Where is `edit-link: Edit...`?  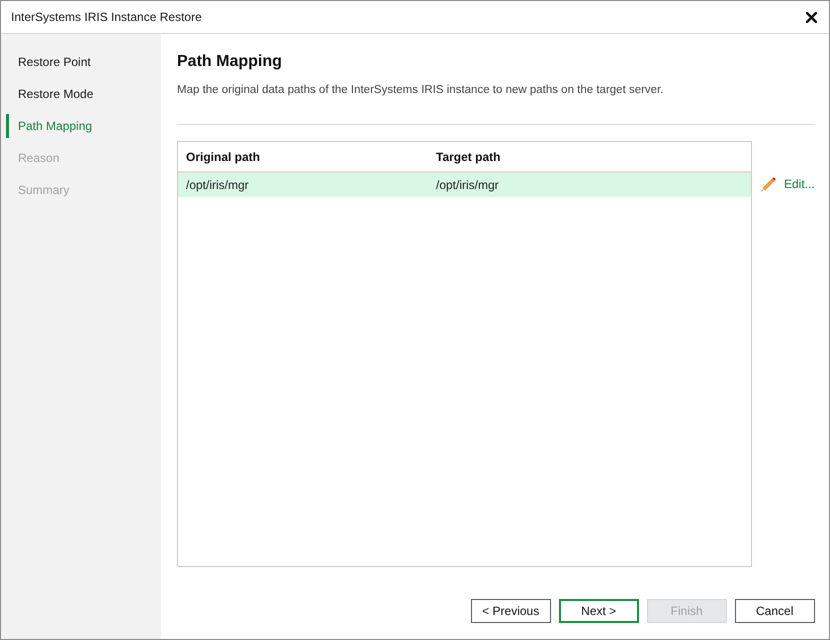
edit-link: Edit... is located at coordinates (787, 184).